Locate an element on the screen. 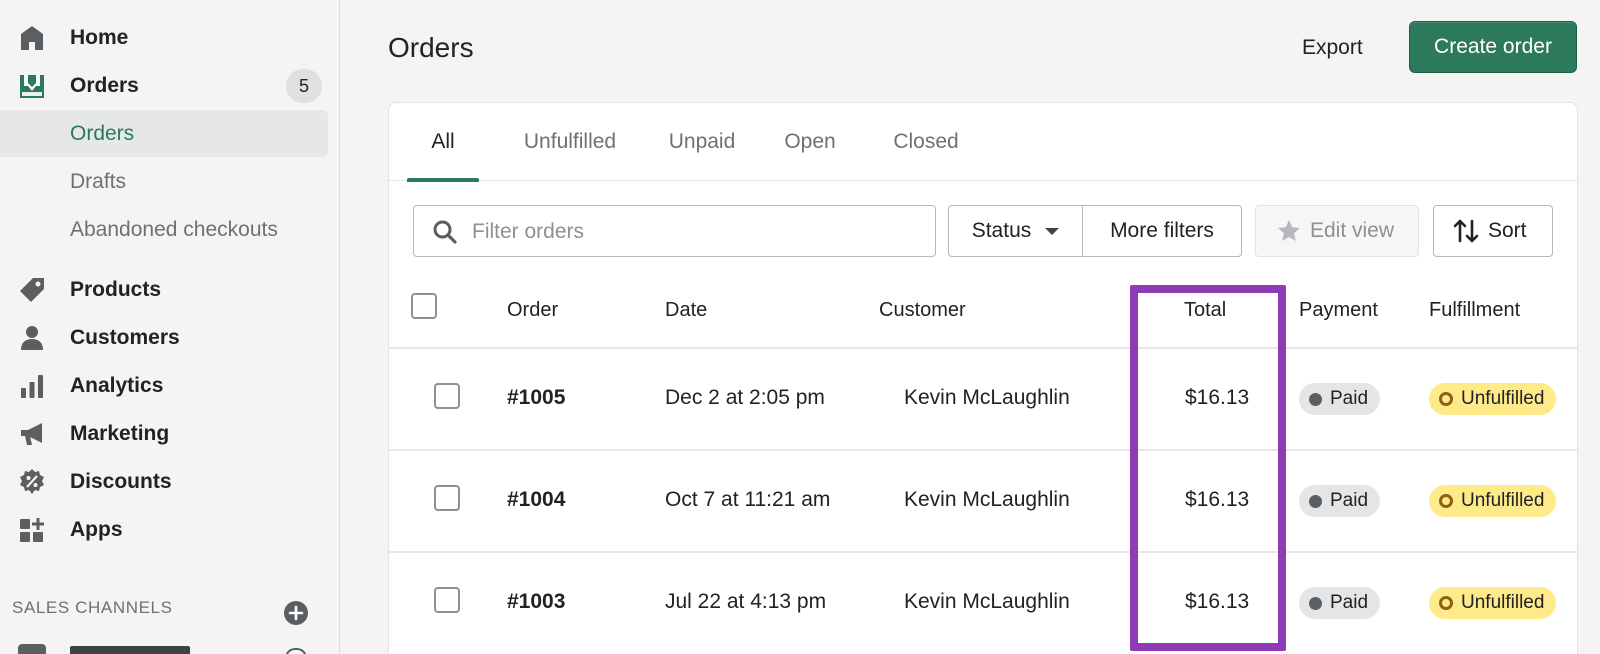 This screenshot has width=1600, height=654. star-icon is located at coordinates (1289, 230).